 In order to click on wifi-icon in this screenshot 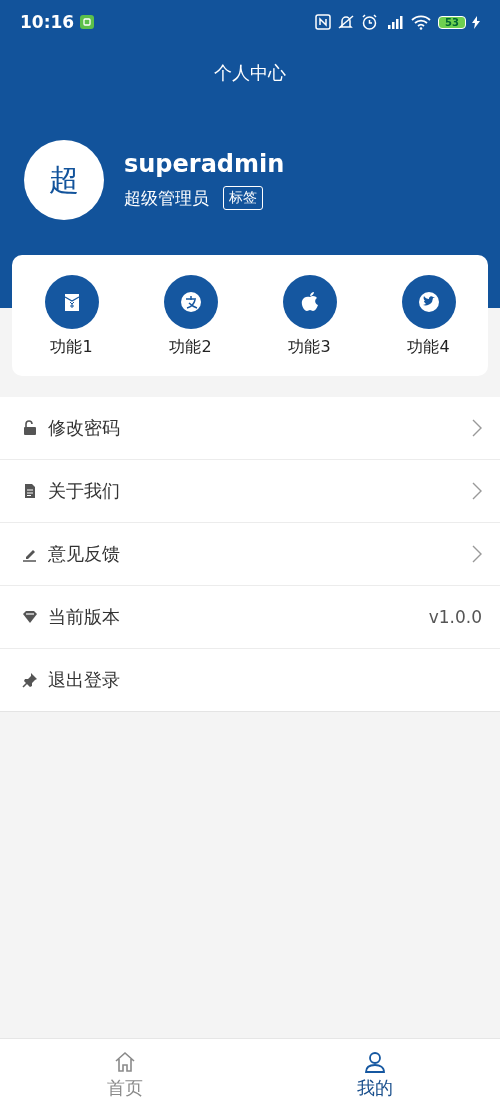, I will do `click(421, 22)`.